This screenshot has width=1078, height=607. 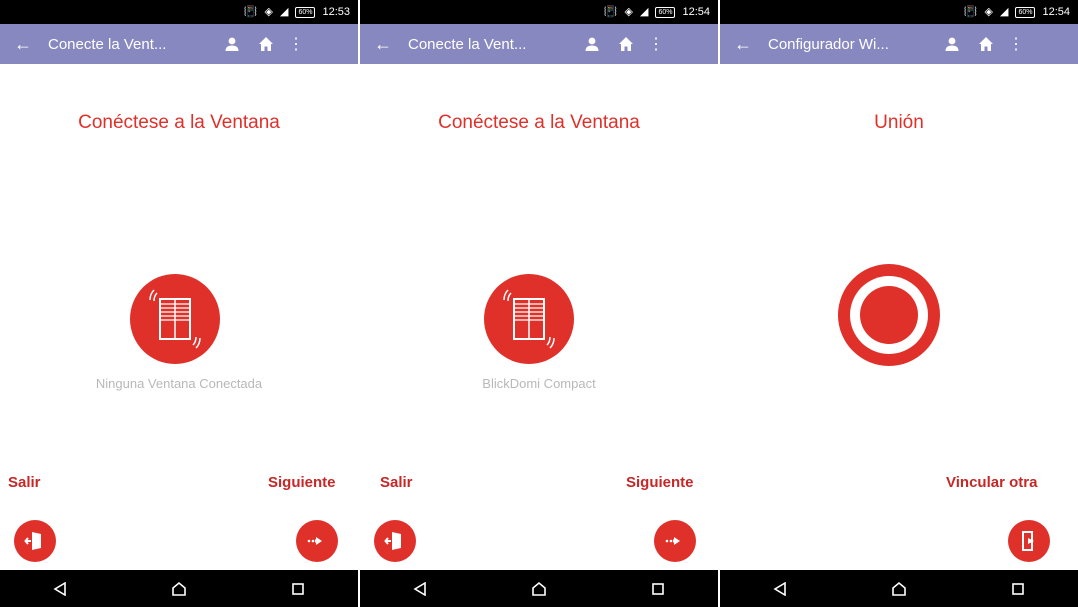 I want to click on union-core, so click(x=889, y=315).